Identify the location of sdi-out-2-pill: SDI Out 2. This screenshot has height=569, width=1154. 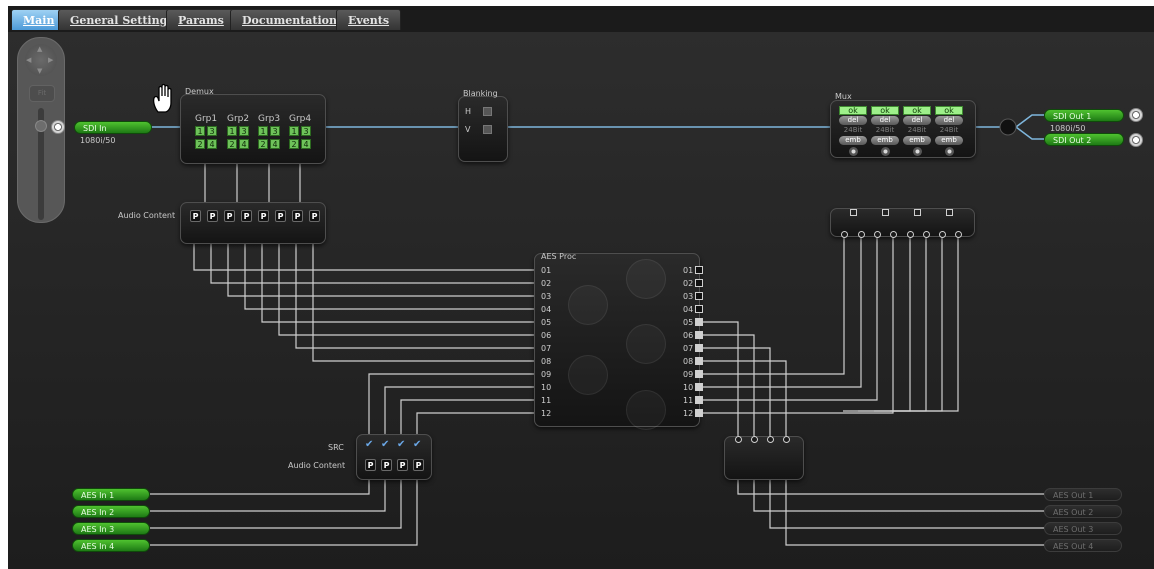
(1084, 139).